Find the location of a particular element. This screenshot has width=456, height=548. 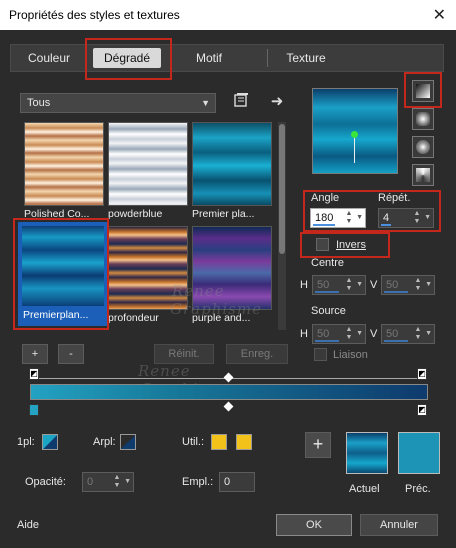

angle-handle-dot is located at coordinates (354, 134).